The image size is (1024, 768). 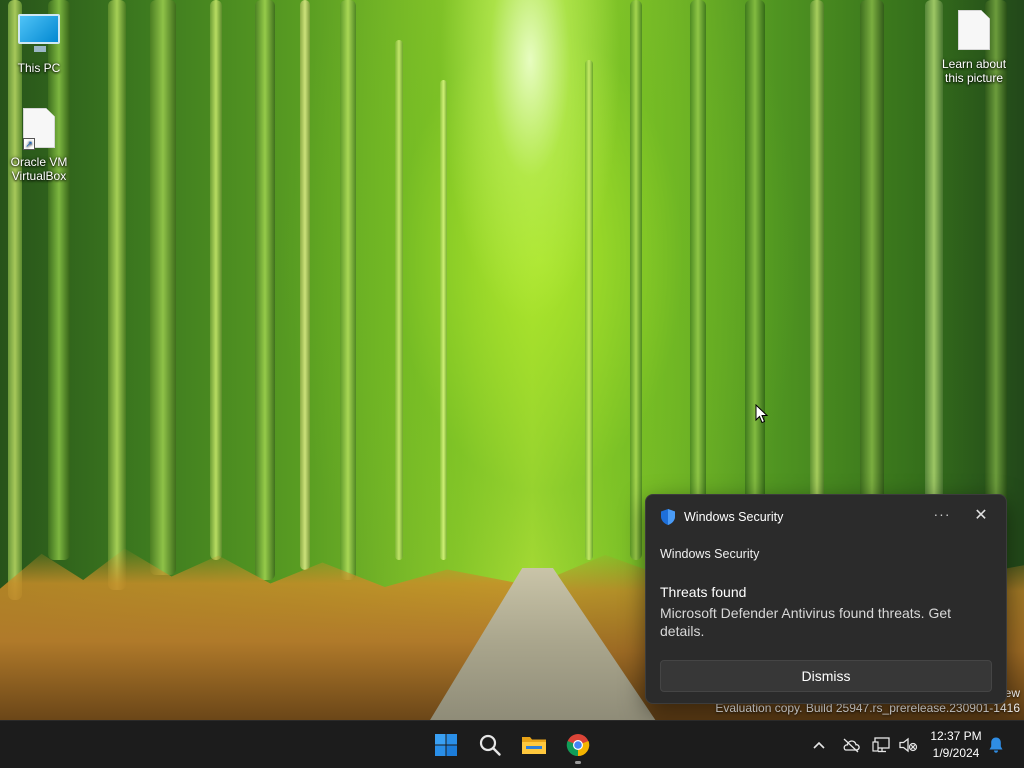 I want to click on desktop-icon-label: Oracle VM VirtualBox, so click(x=39, y=169).